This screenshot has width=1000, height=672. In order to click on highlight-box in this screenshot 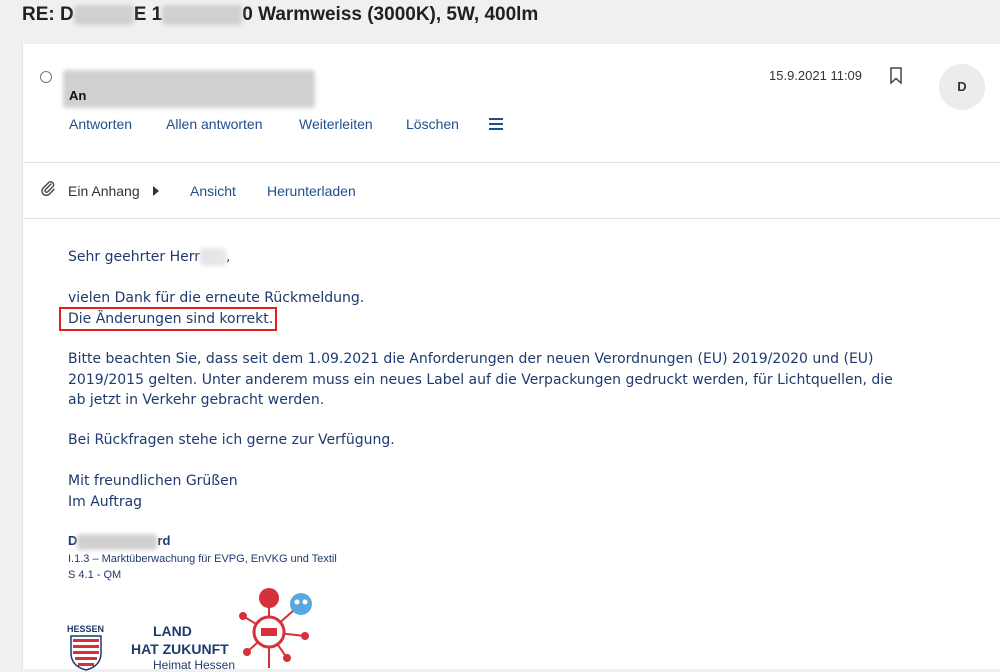, I will do `click(168, 319)`.